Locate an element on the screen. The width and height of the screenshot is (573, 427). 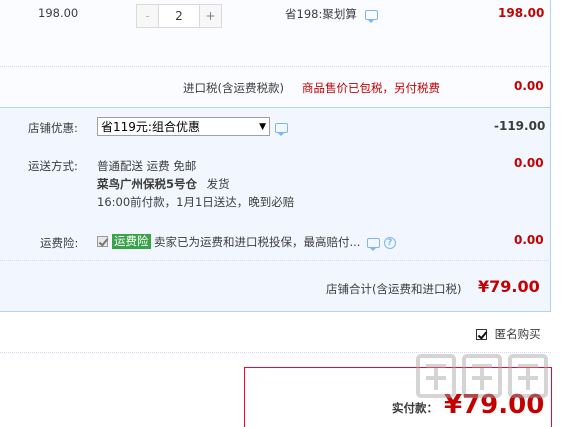
shop-discount-select: 省119元:组合优惠 ▼ is located at coordinates (183, 126).